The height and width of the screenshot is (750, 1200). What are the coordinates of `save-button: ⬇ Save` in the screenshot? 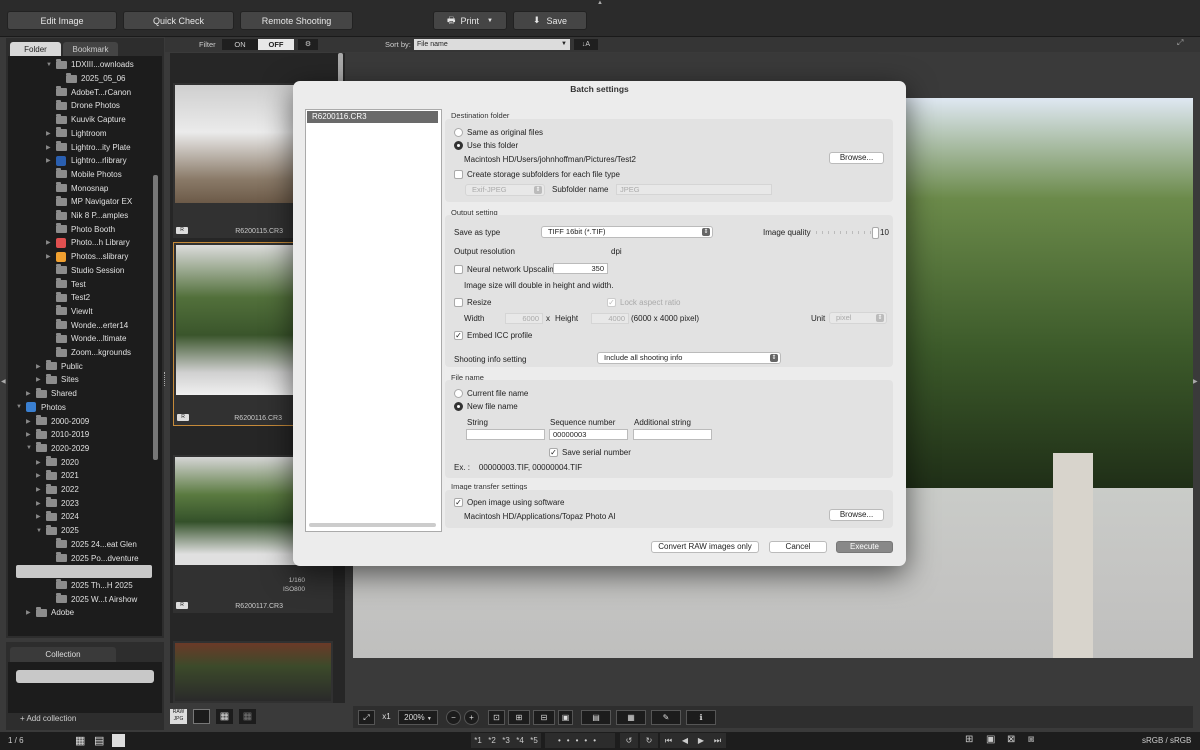 It's located at (550, 20).